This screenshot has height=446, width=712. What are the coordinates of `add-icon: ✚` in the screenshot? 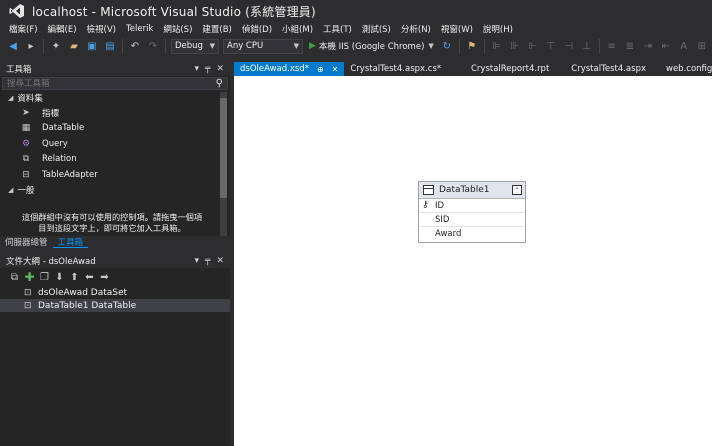 It's located at (29, 277).